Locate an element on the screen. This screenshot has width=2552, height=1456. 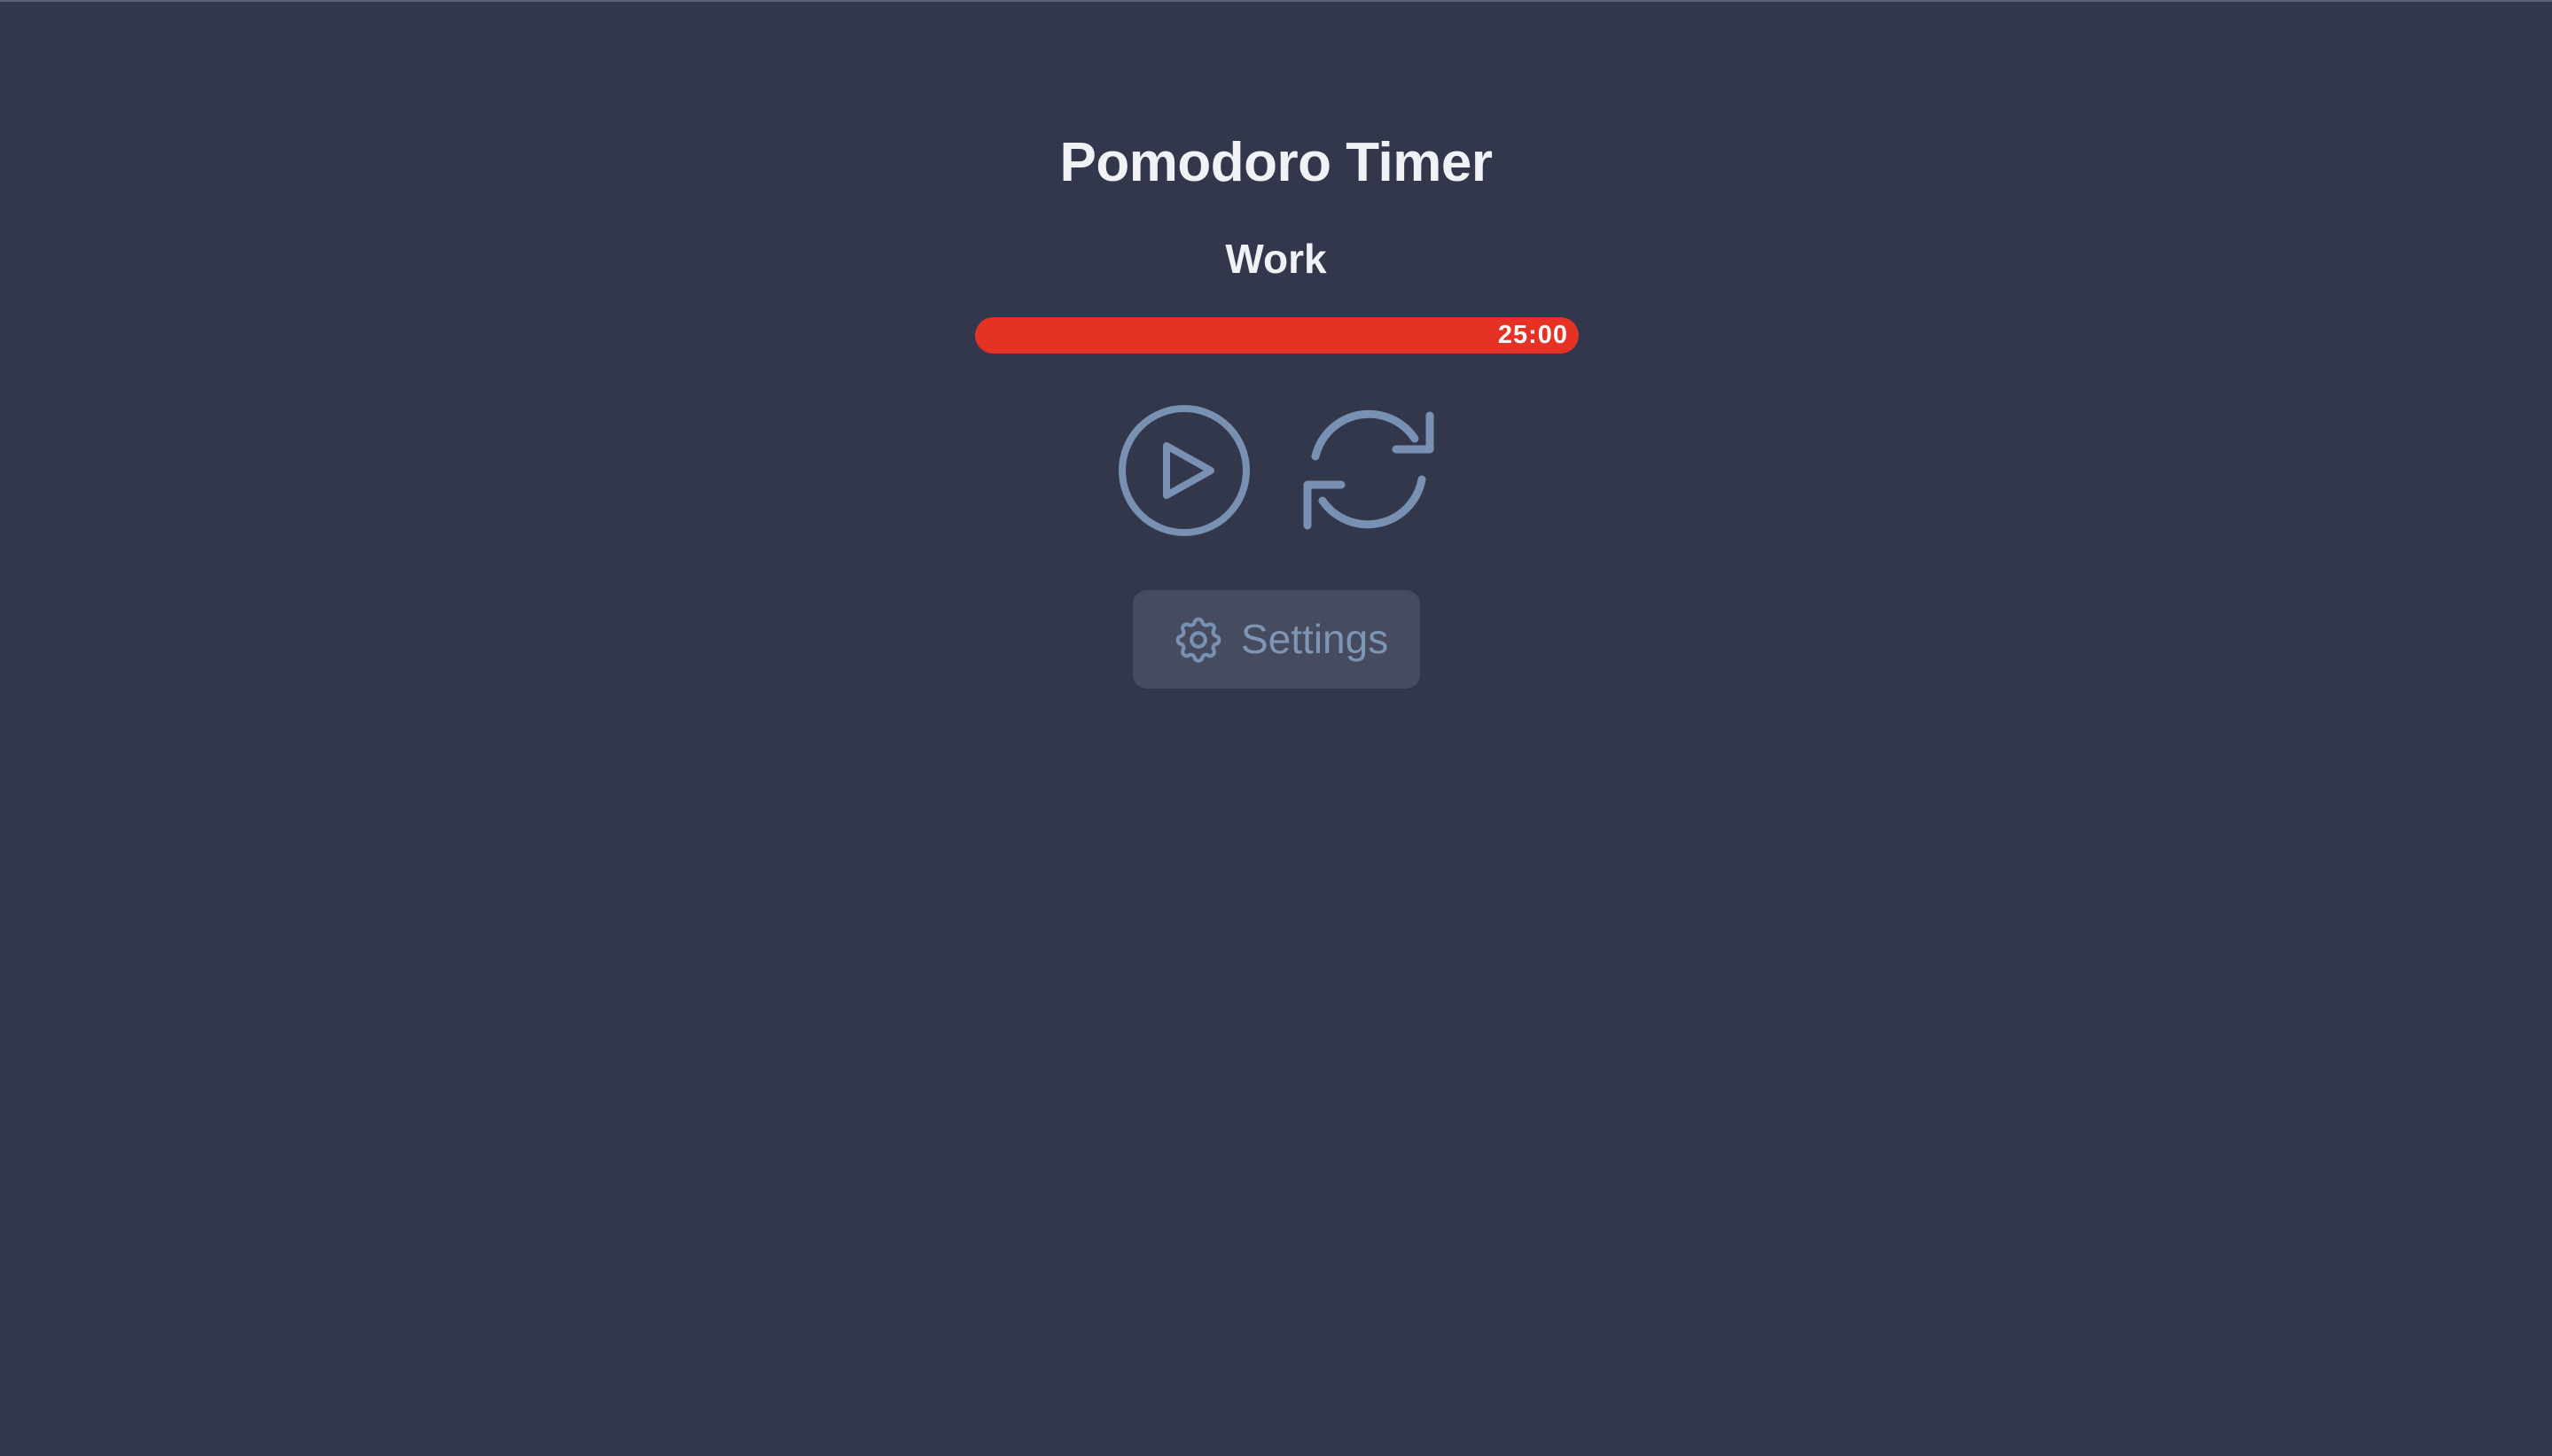
progress-fill is located at coordinates (1277, 335).